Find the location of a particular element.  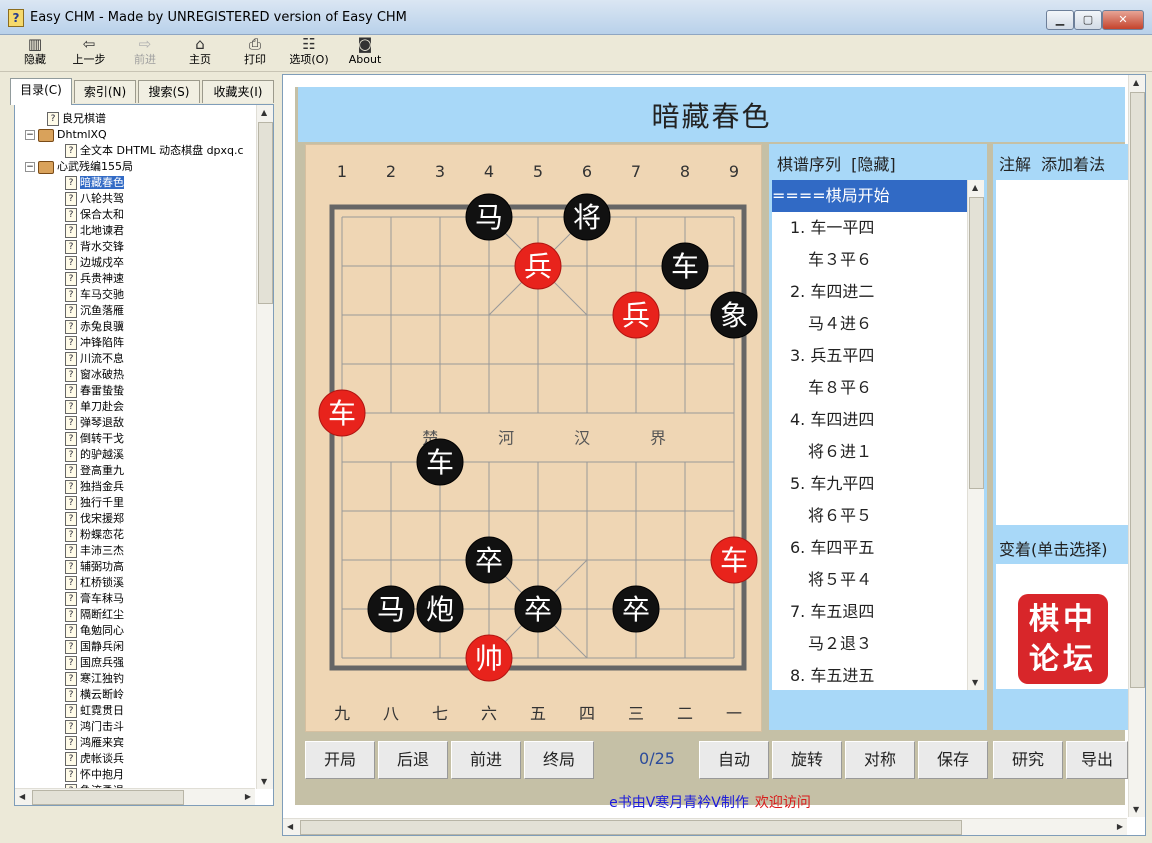

rotate-button: 旋转 is located at coordinates (807, 760).